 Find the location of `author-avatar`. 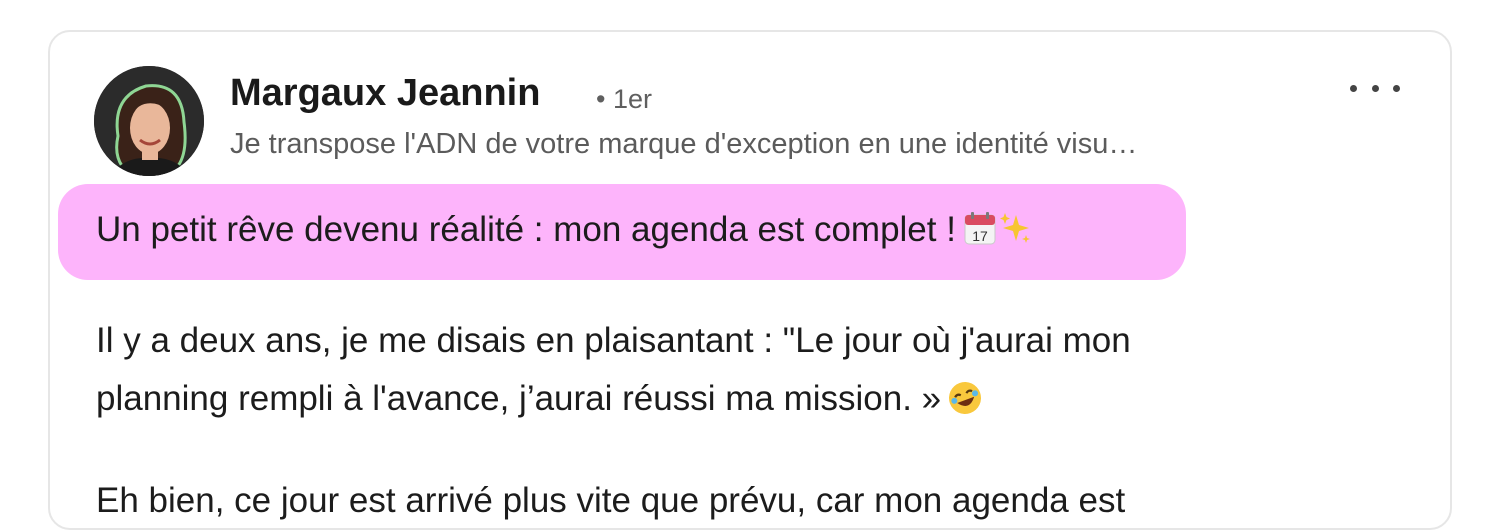

author-avatar is located at coordinates (149, 121).